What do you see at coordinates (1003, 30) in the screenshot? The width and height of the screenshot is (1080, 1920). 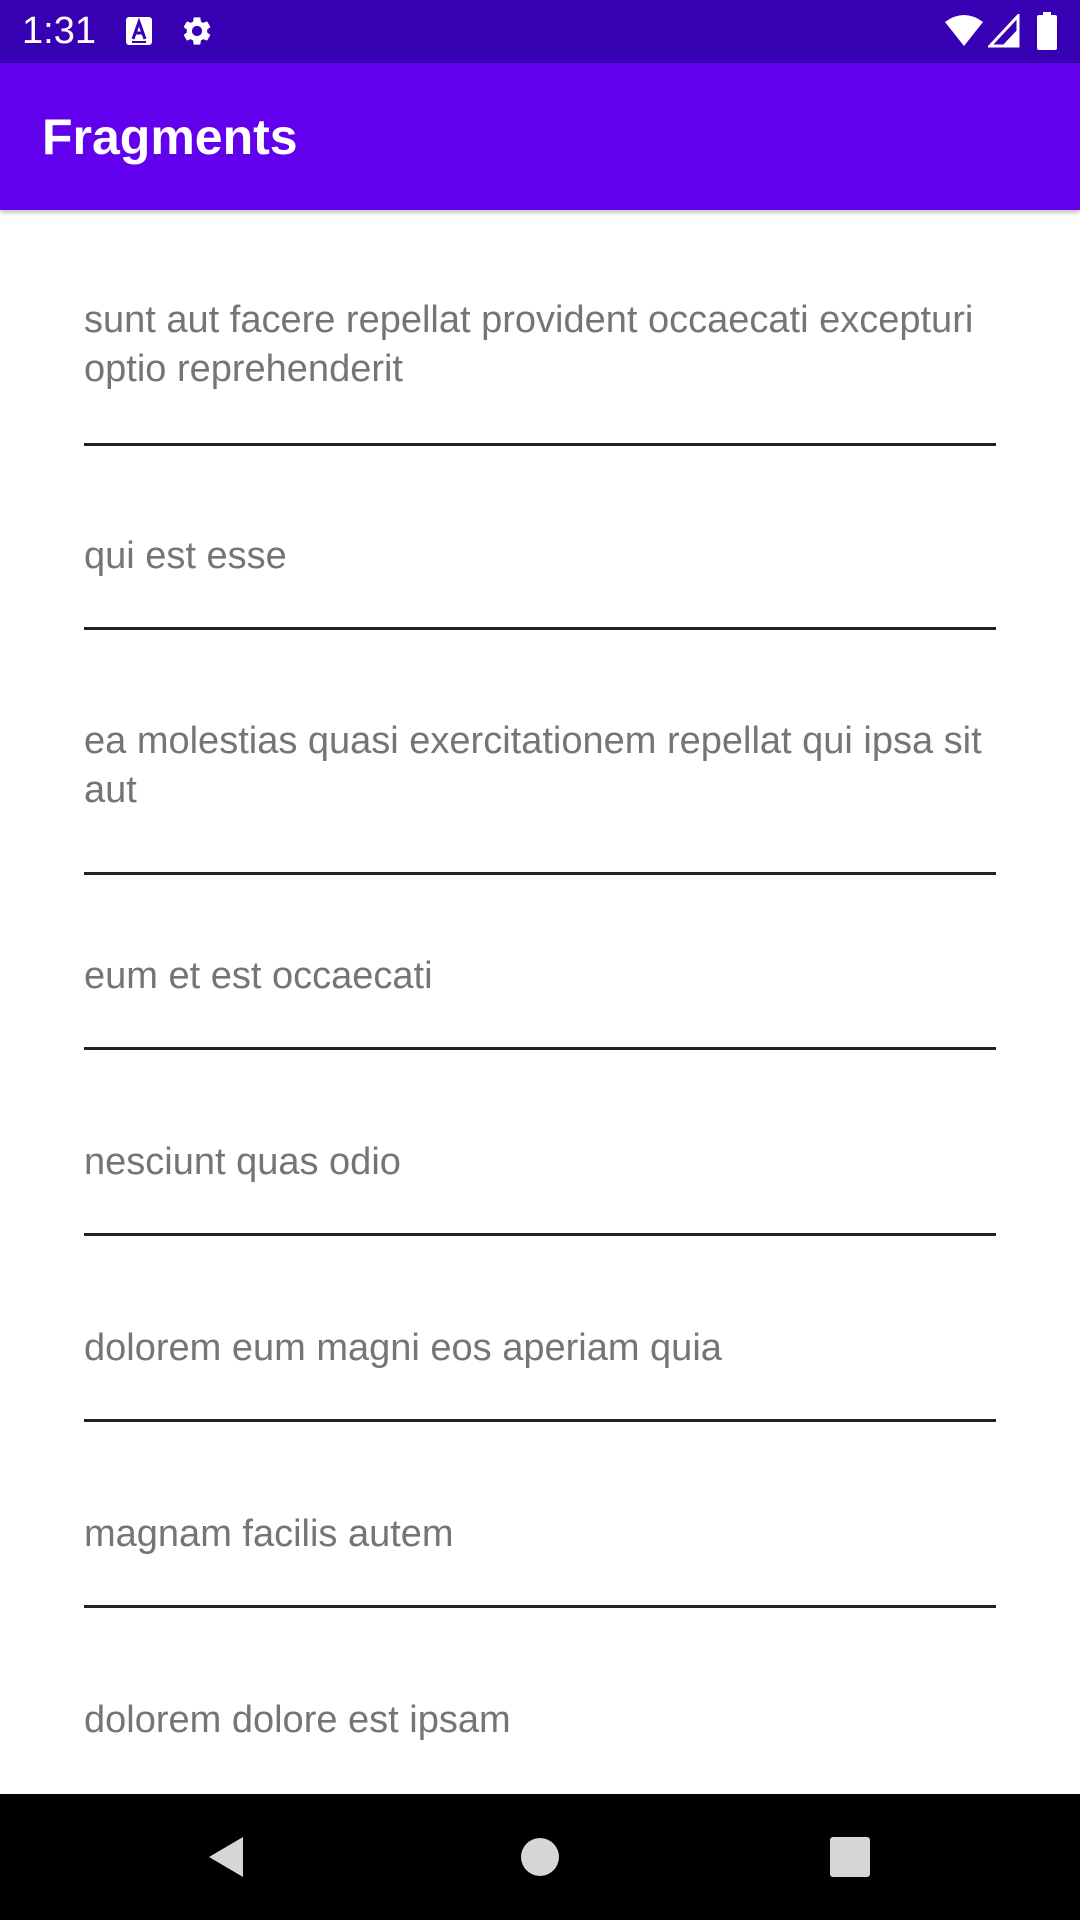 I see `signal-icon` at bounding box center [1003, 30].